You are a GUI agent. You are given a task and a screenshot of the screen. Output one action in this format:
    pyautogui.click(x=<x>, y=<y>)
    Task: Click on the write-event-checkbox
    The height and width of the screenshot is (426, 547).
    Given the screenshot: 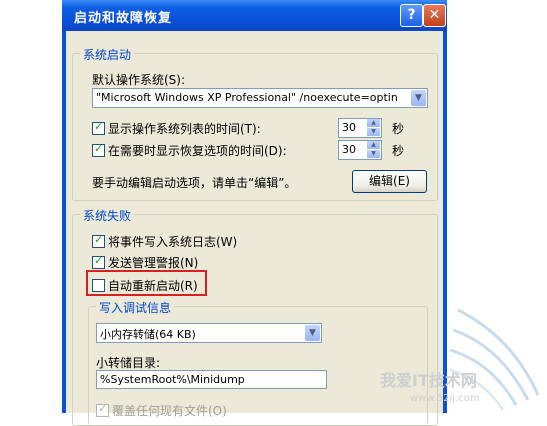 What is the action you would take?
    pyautogui.click(x=98, y=240)
    